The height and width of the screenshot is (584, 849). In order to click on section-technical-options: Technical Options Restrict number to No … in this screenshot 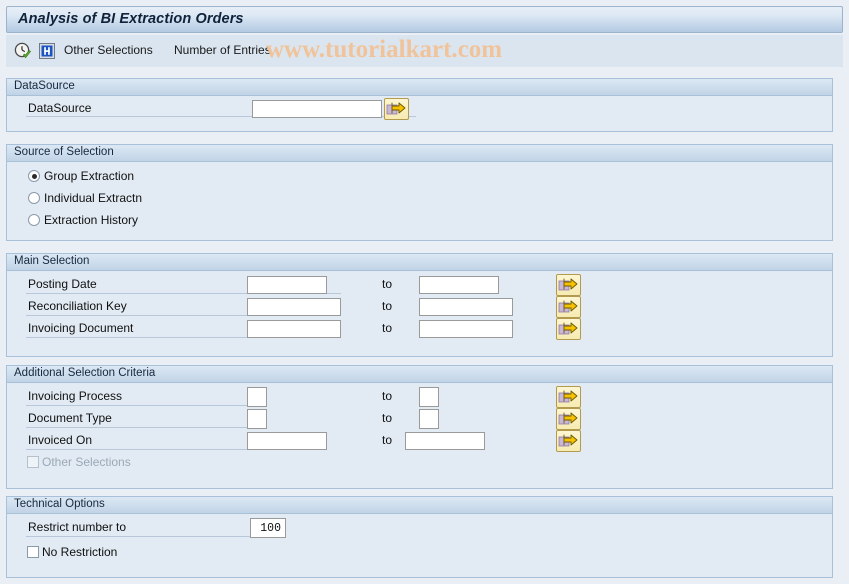, I will do `click(419, 537)`.